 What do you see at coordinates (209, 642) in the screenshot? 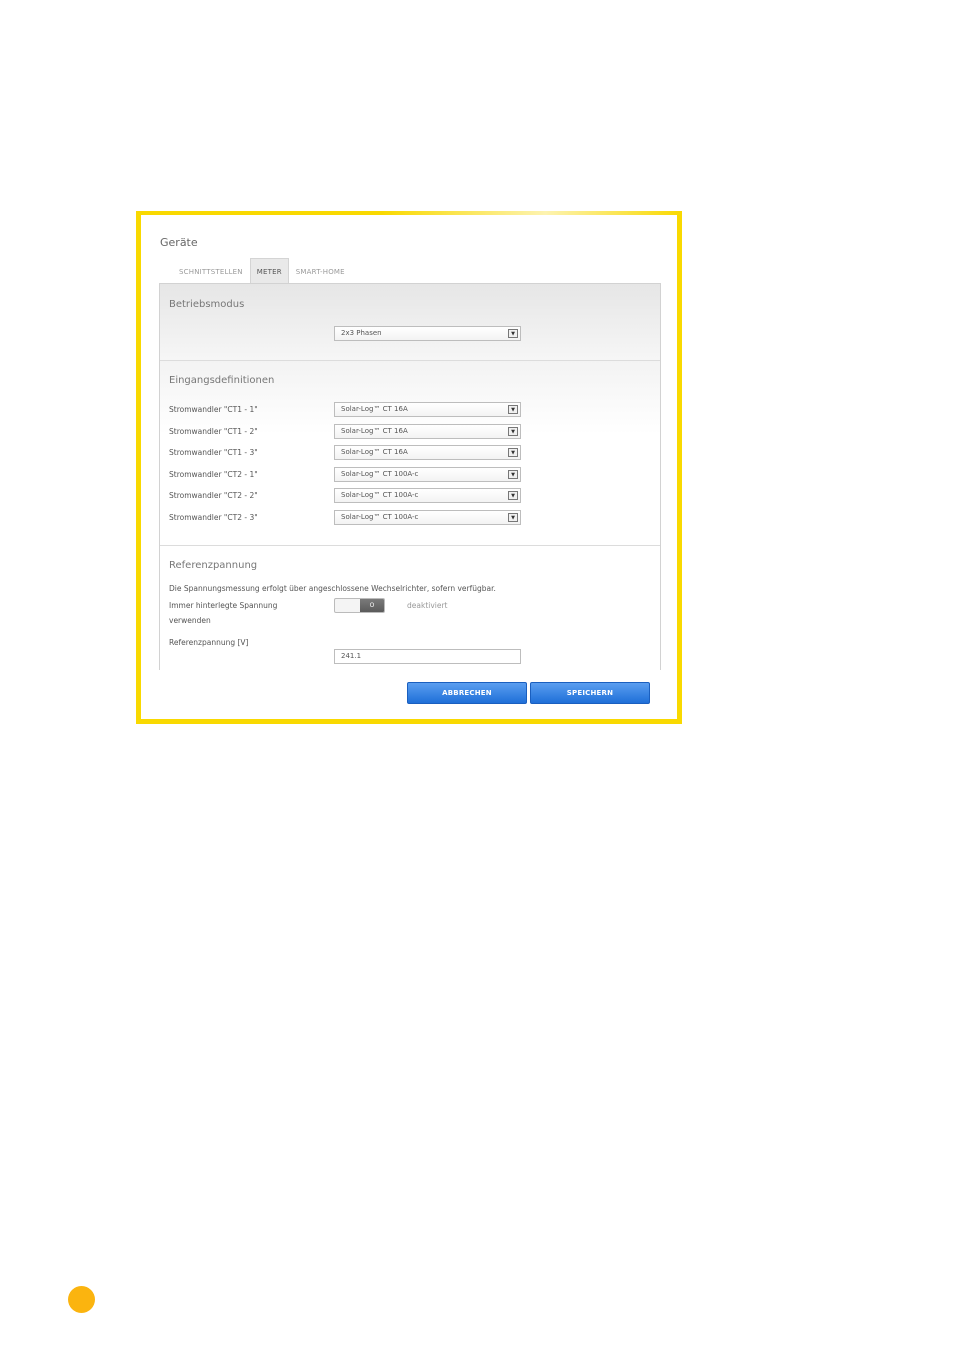
I see `voltage-label: Referenzpannung [V]` at bounding box center [209, 642].